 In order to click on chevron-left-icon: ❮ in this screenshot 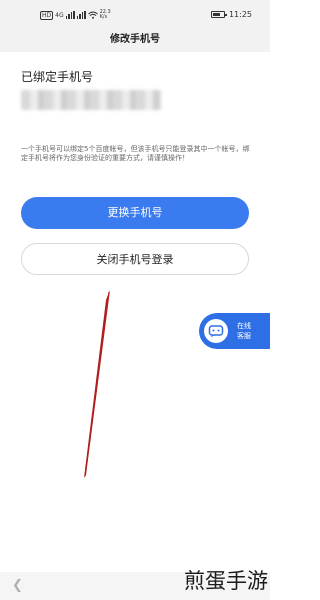, I will do `click(17, 585)`.